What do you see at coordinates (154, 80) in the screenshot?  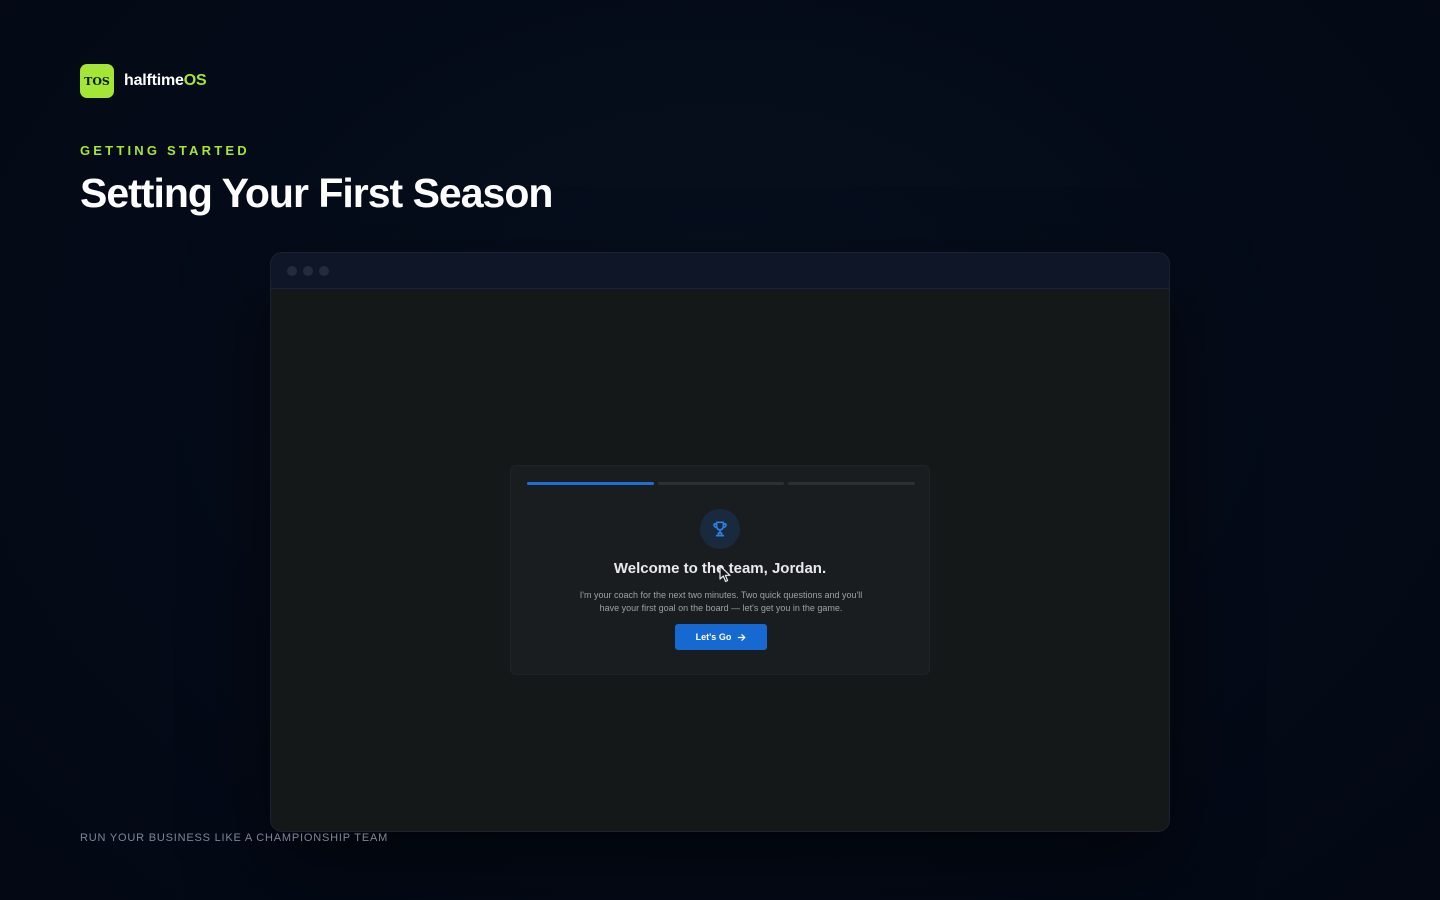 I see `brand-name-primary: halftime` at bounding box center [154, 80].